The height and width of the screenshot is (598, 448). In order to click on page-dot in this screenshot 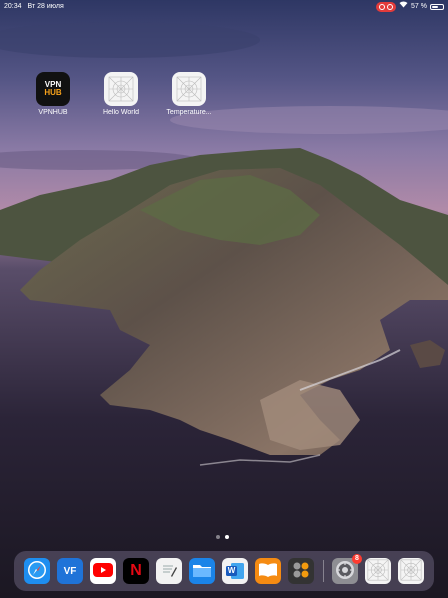, I will do `click(218, 537)`.